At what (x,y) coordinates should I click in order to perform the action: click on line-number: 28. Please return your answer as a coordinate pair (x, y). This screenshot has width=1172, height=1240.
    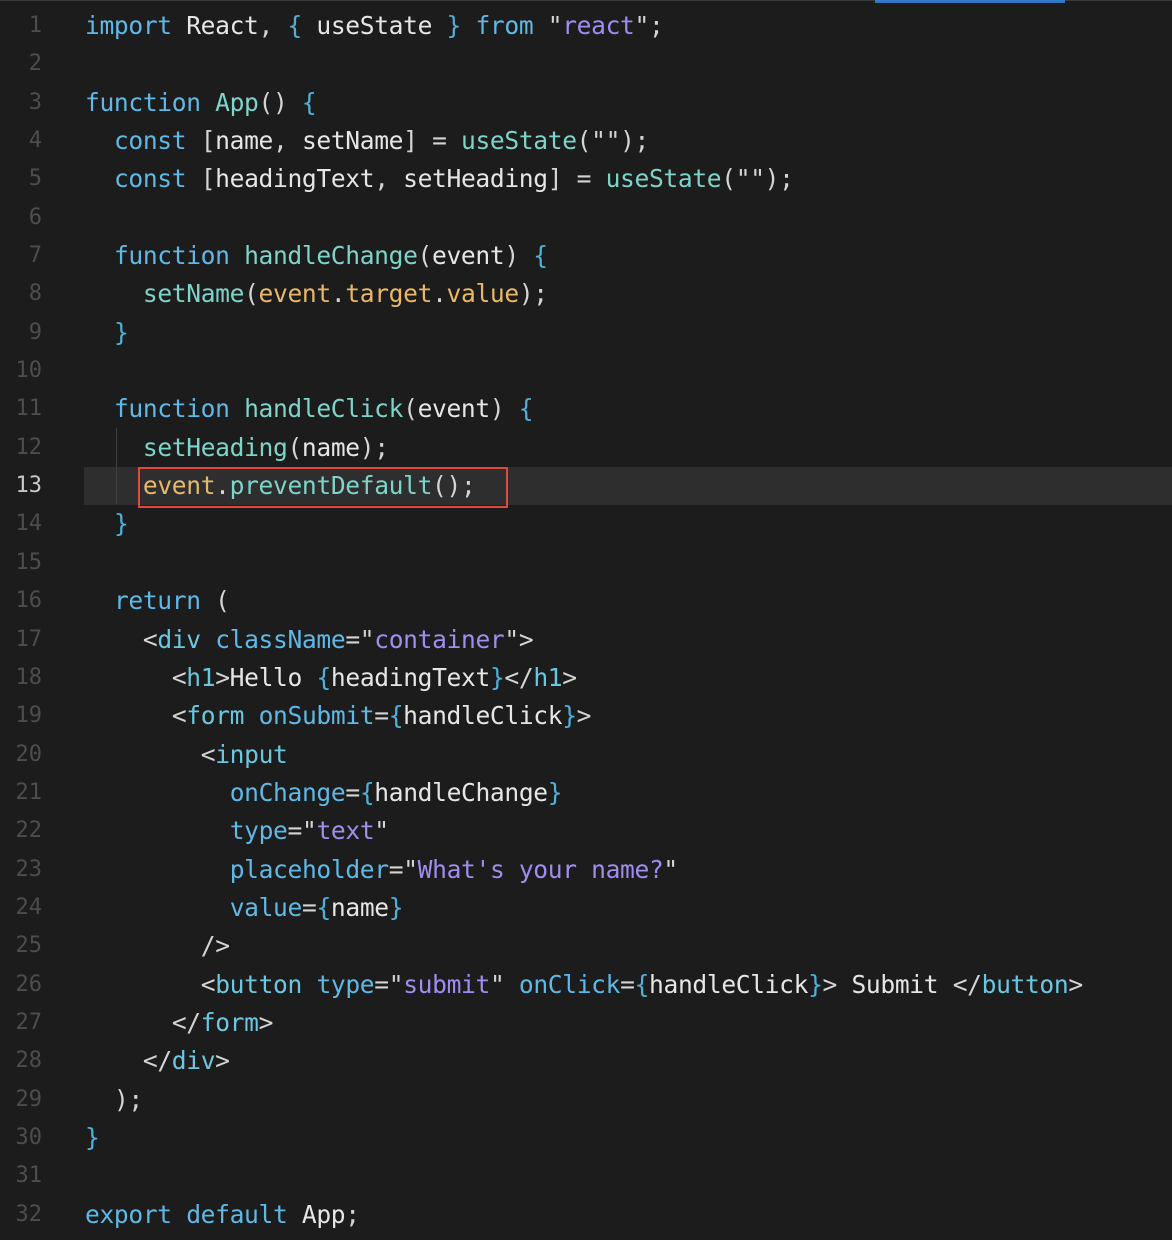
    Looking at the image, I should click on (29, 1061).